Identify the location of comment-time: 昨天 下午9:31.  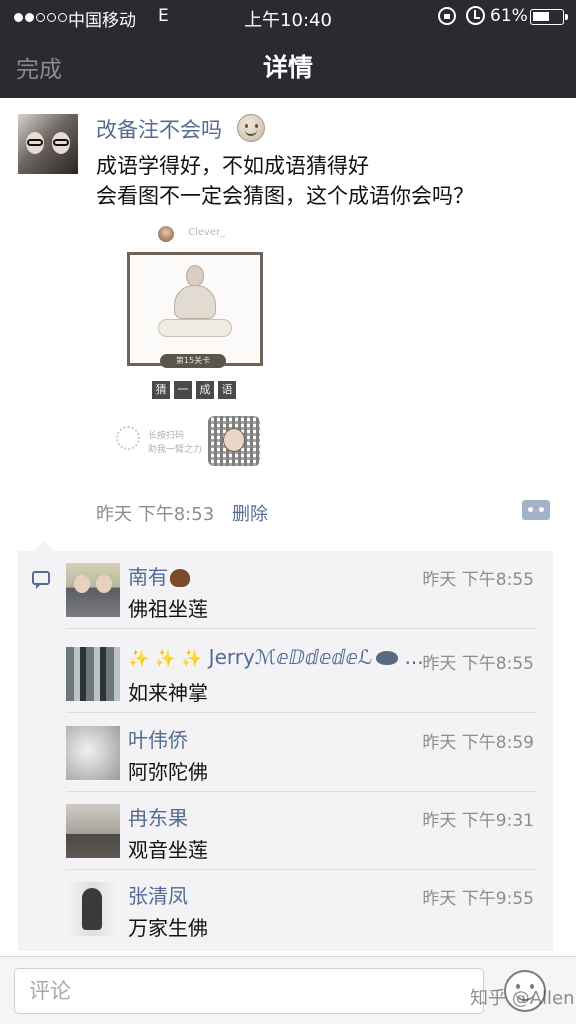
(478, 821).